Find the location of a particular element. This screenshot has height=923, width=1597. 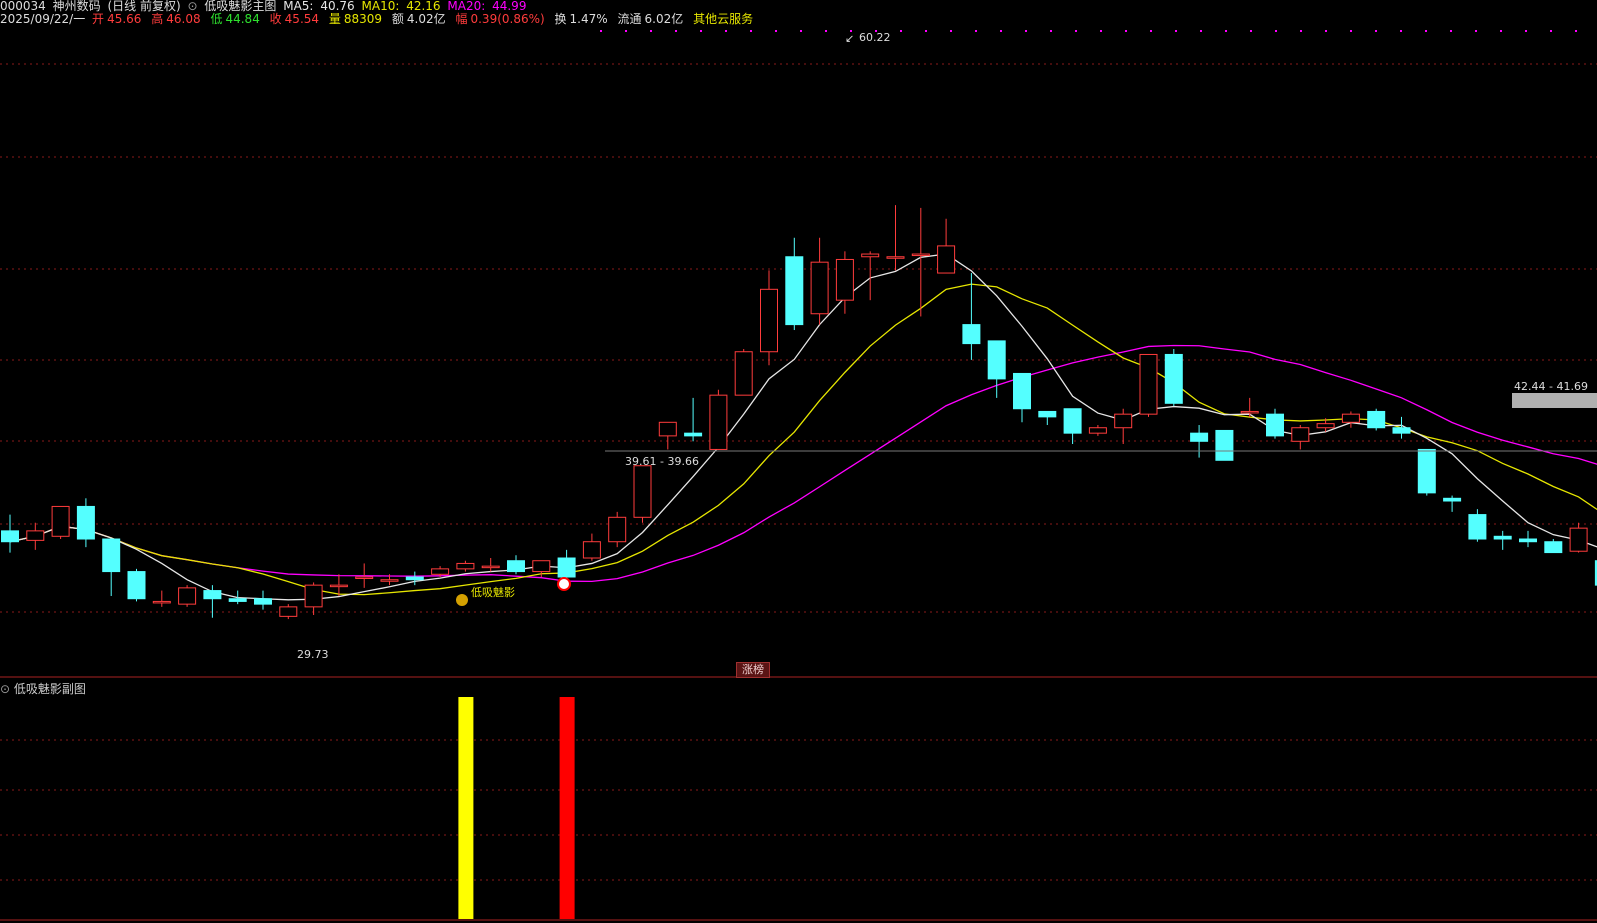

amount-value: 4.02亿 is located at coordinates (426, 19).